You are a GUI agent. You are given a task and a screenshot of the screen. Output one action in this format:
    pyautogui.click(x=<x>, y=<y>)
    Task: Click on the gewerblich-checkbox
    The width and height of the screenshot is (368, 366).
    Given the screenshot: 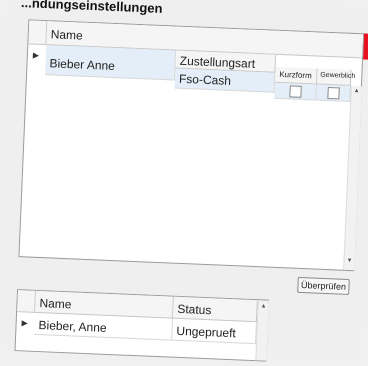 What is the action you would take?
    pyautogui.click(x=333, y=93)
    